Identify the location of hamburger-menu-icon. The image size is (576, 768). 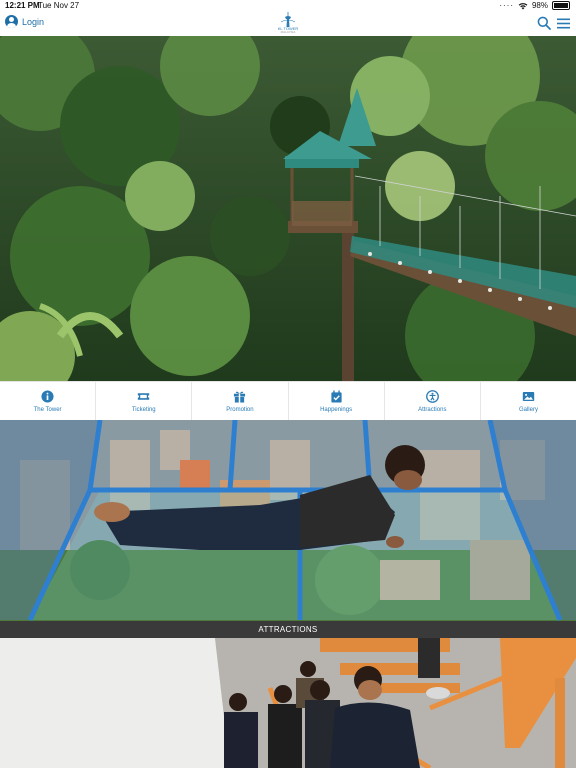
(563, 23).